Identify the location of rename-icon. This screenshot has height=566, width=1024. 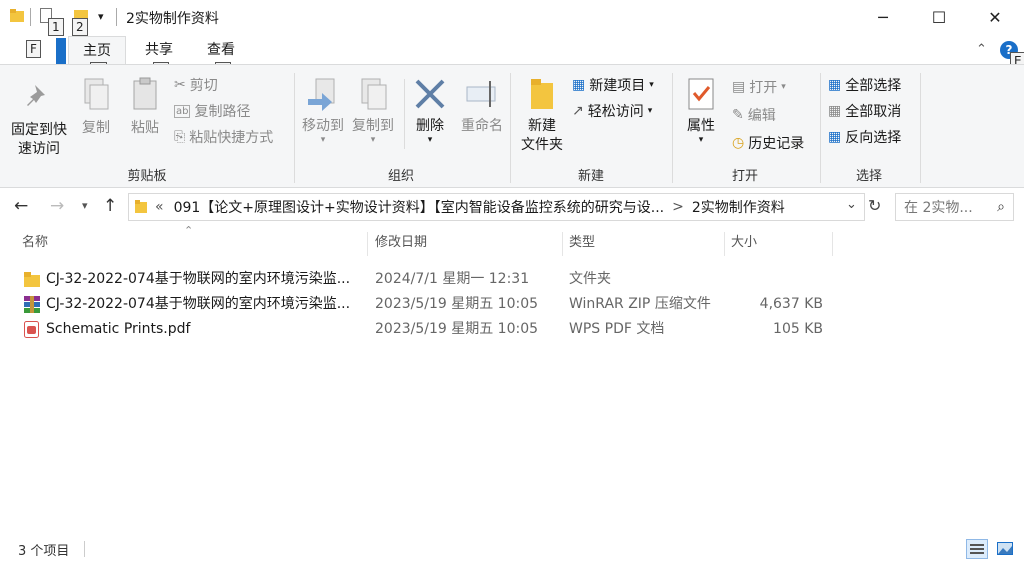
(481, 94).